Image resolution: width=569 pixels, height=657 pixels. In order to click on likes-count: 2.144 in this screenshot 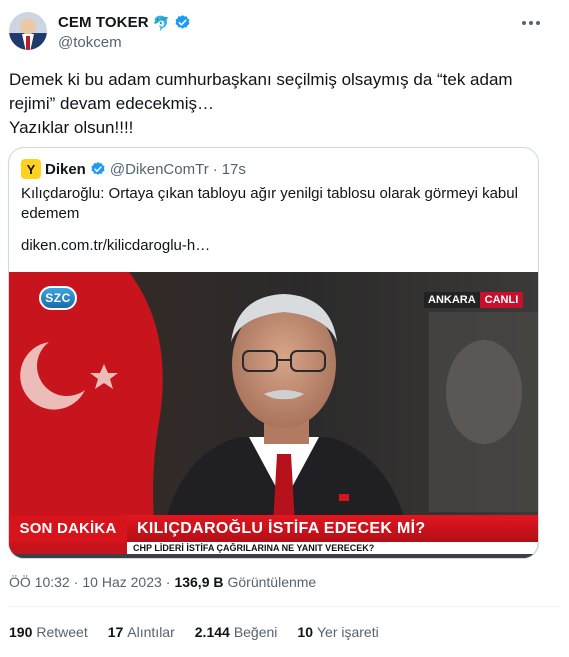, I will do `click(212, 632)`.